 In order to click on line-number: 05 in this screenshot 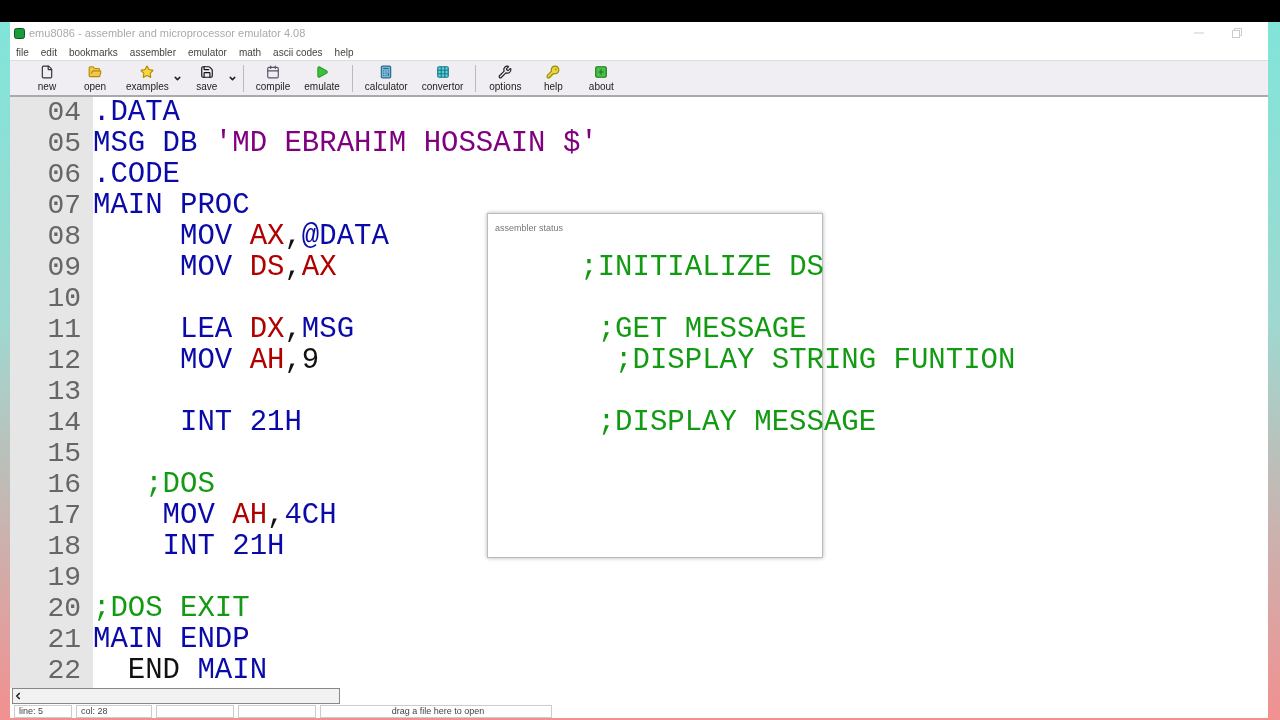, I will do `click(64, 143)`.